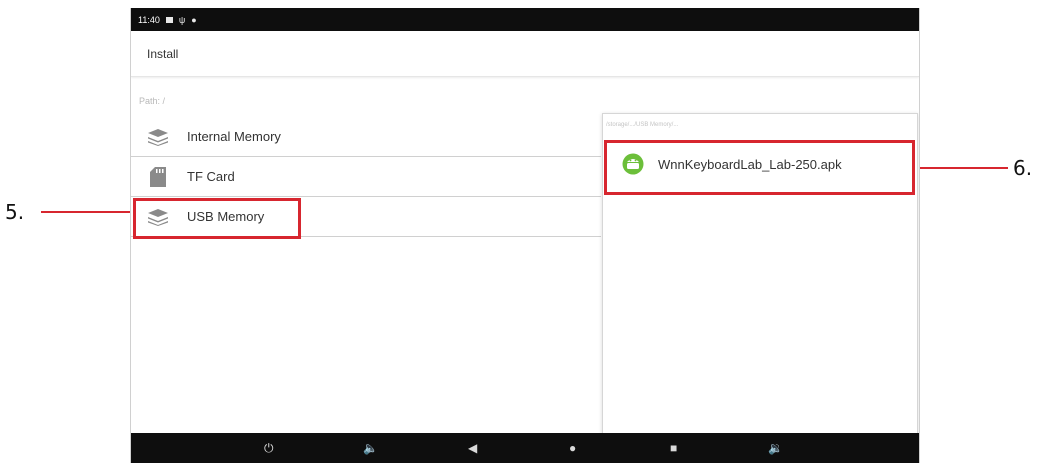  Describe the element at coordinates (211, 176) in the screenshot. I see `storage-item-label: TF Card` at that location.